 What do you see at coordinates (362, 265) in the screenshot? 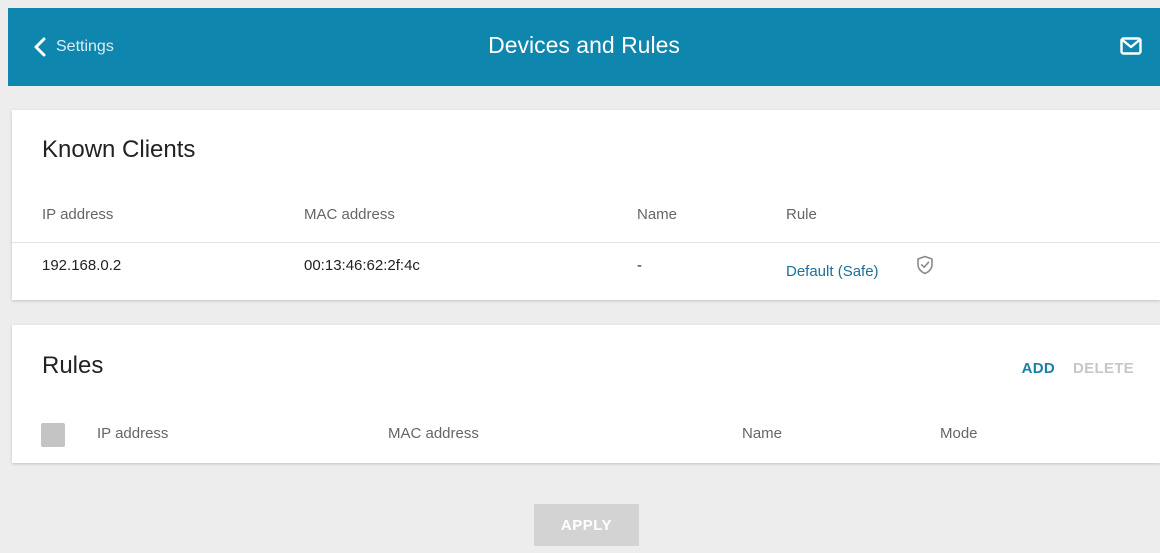
I see `cell-mac: 00:13:46:62:2f:4c` at bounding box center [362, 265].